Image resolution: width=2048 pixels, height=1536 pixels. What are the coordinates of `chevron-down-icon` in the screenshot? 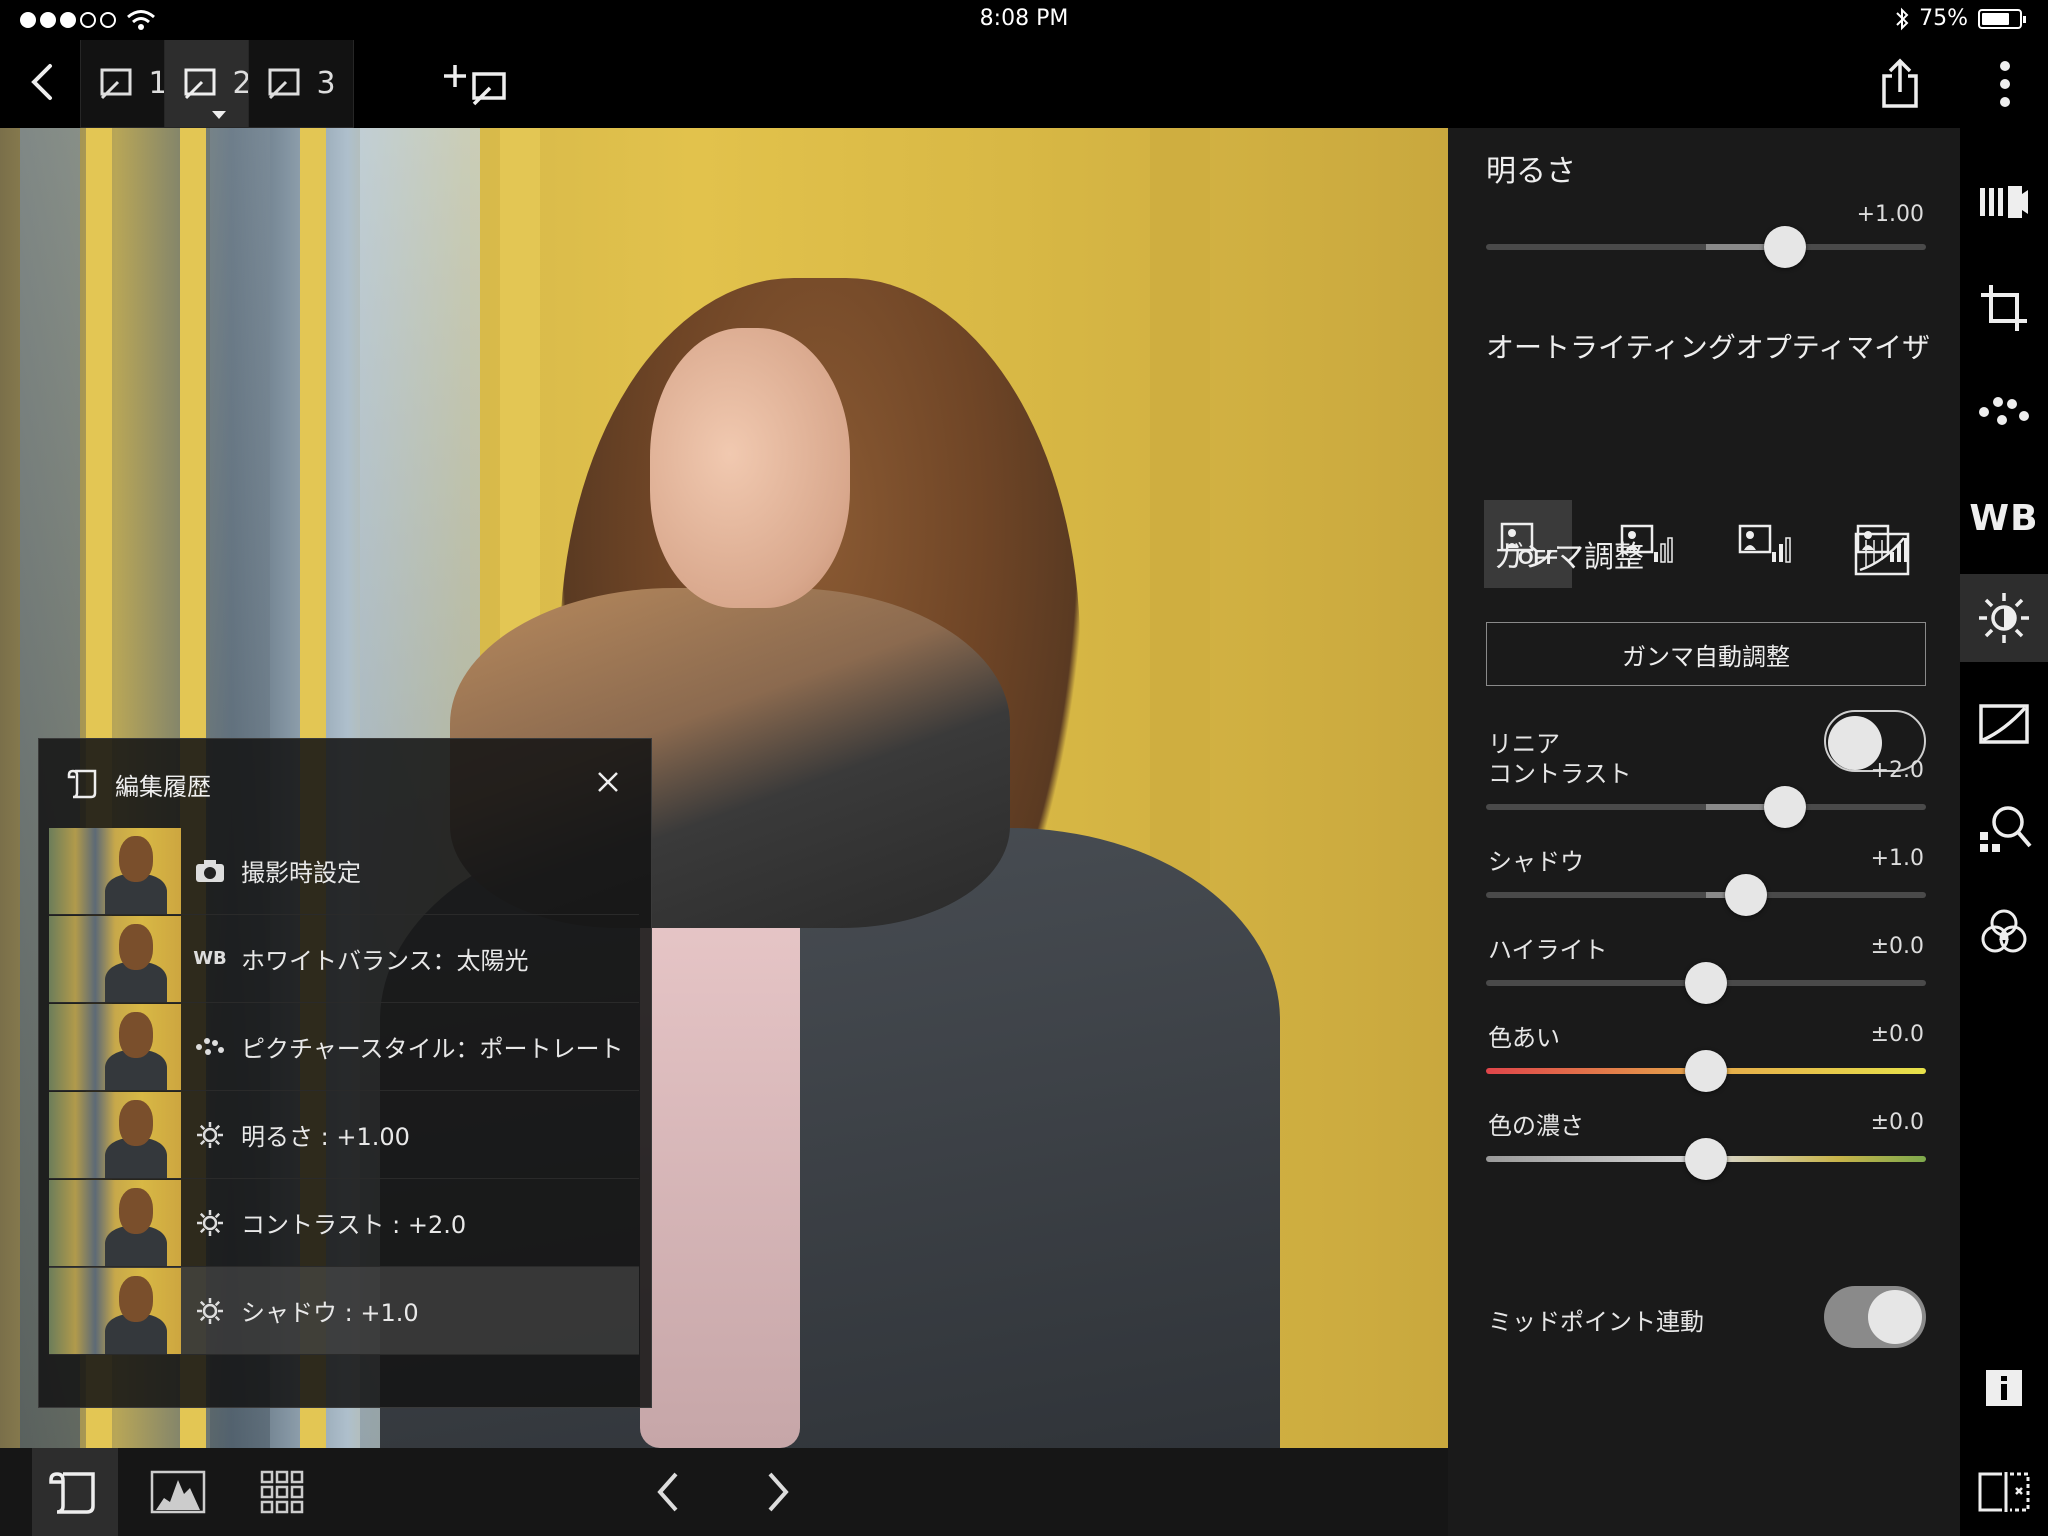 It's located at (219, 115).